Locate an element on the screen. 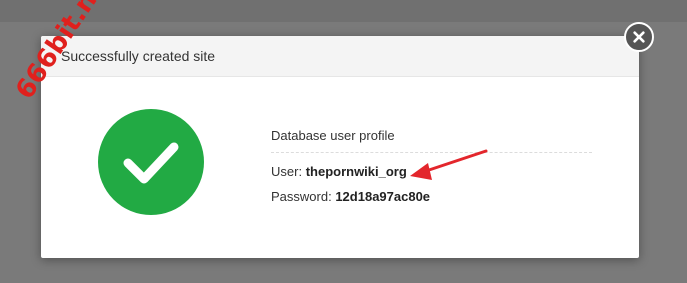 The image size is (687, 283). db-user-row: User: thepornwiki_org is located at coordinates (431, 171).